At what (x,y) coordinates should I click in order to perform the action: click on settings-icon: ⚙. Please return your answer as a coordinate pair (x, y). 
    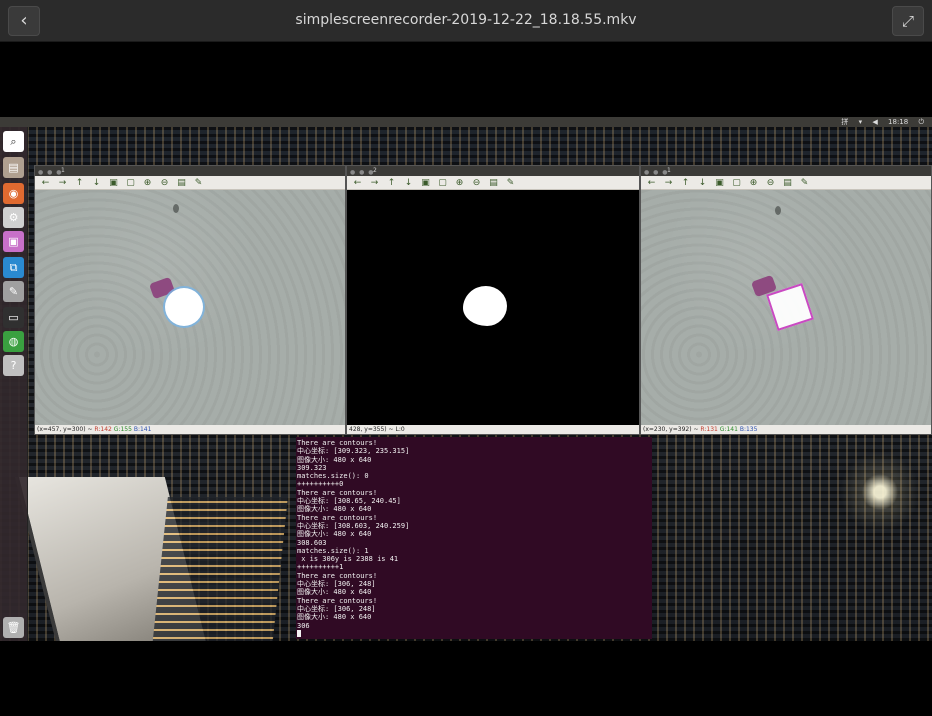
    Looking at the image, I should click on (13, 217).